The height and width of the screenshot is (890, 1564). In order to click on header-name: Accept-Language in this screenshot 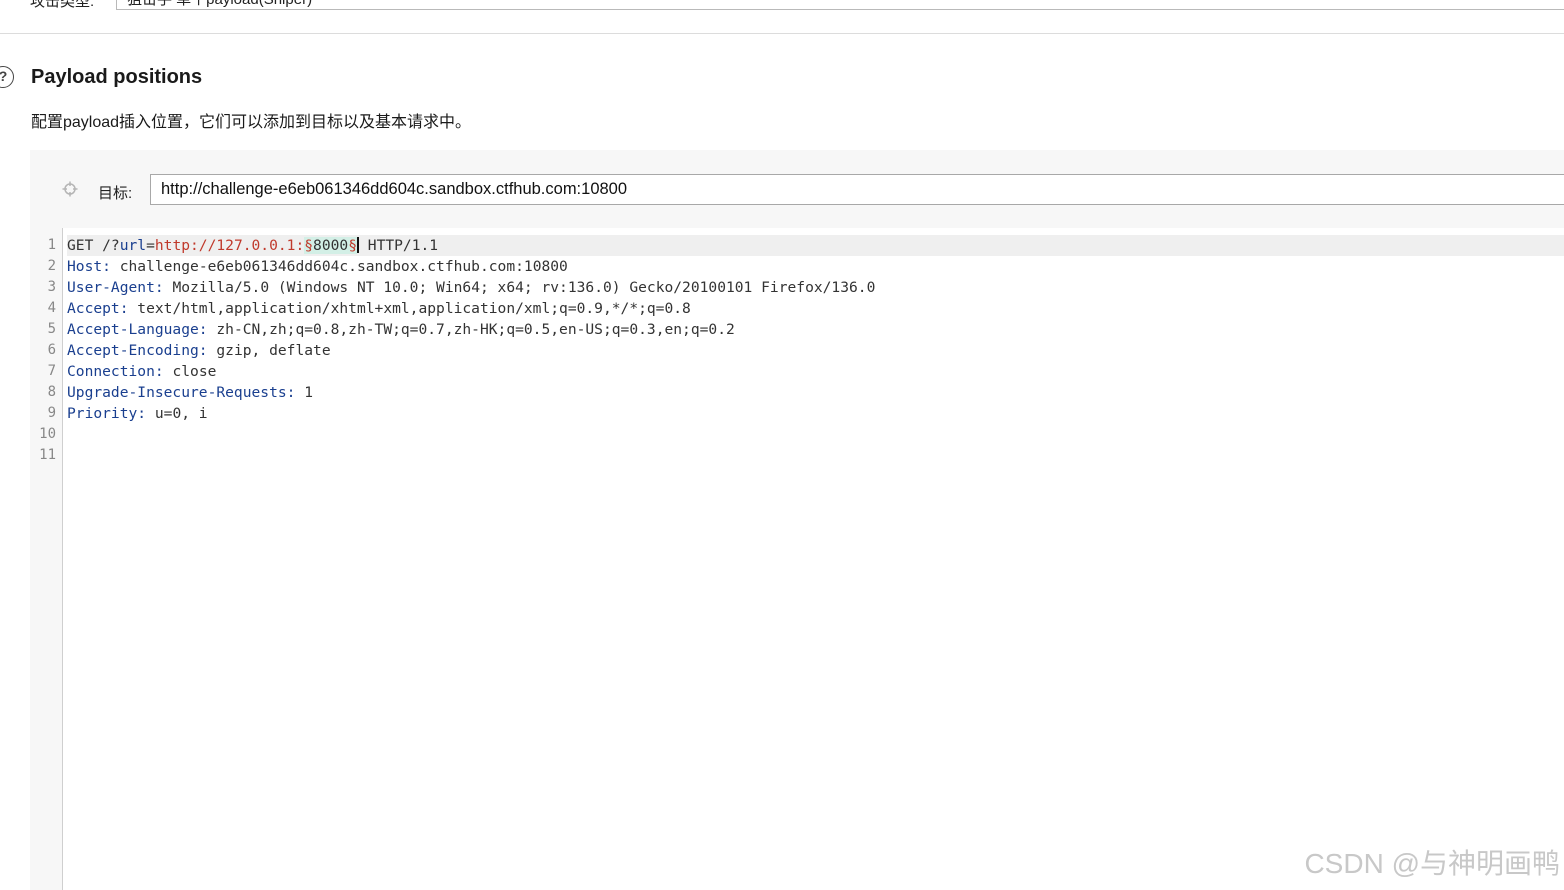, I will do `click(133, 329)`.